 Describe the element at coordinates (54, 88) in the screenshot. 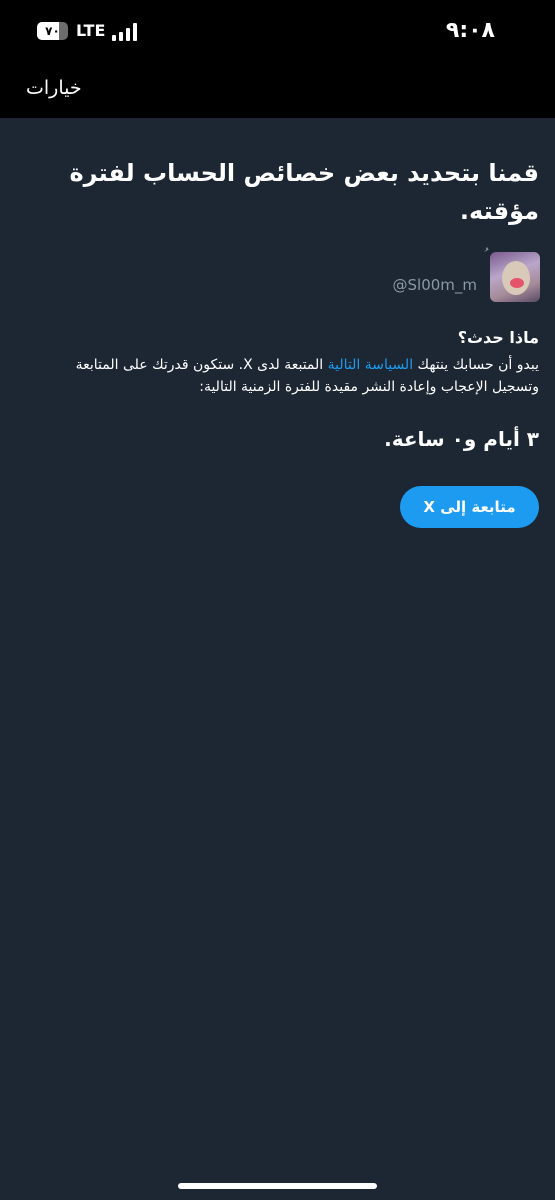

I see `options-button: خيارات` at that location.